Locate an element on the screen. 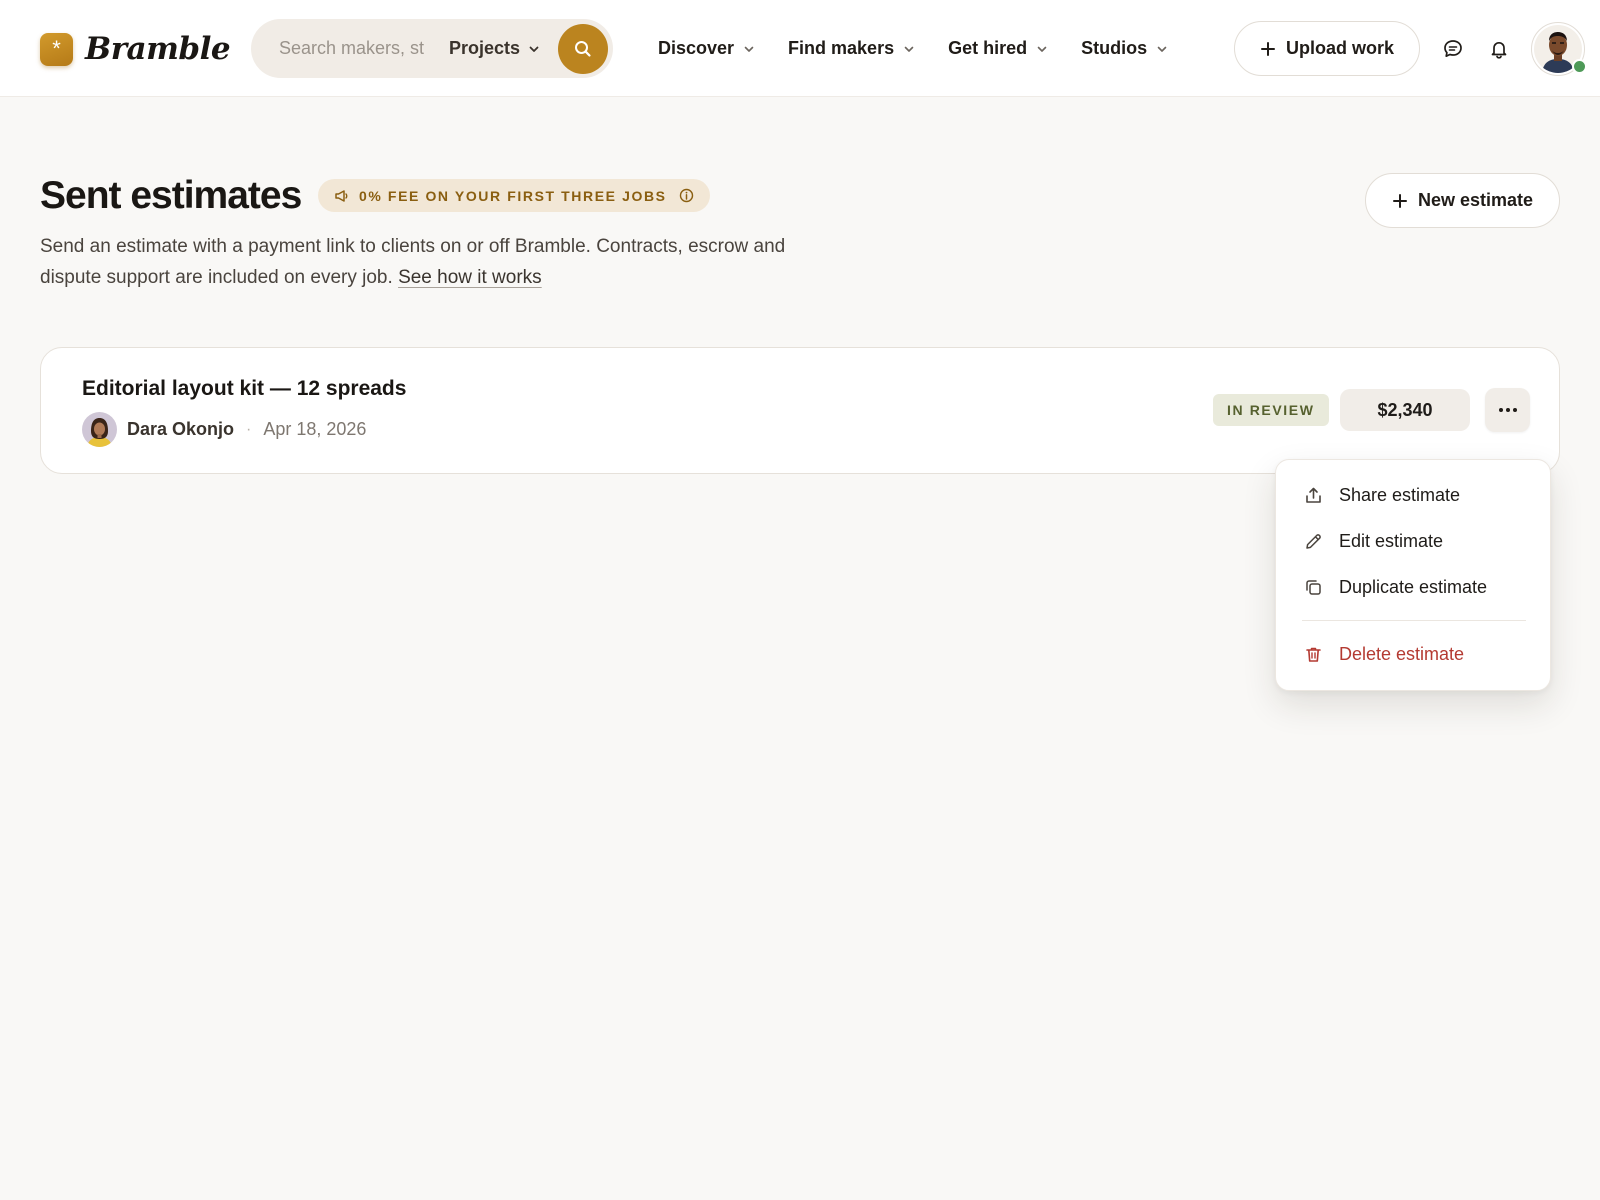  brand-name: Bramble is located at coordinates (158, 49).